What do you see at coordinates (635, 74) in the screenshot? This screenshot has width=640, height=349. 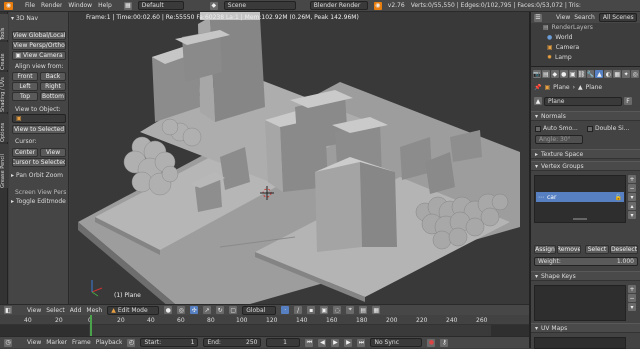 I see `physics-tab-icon: ◎` at bounding box center [635, 74].